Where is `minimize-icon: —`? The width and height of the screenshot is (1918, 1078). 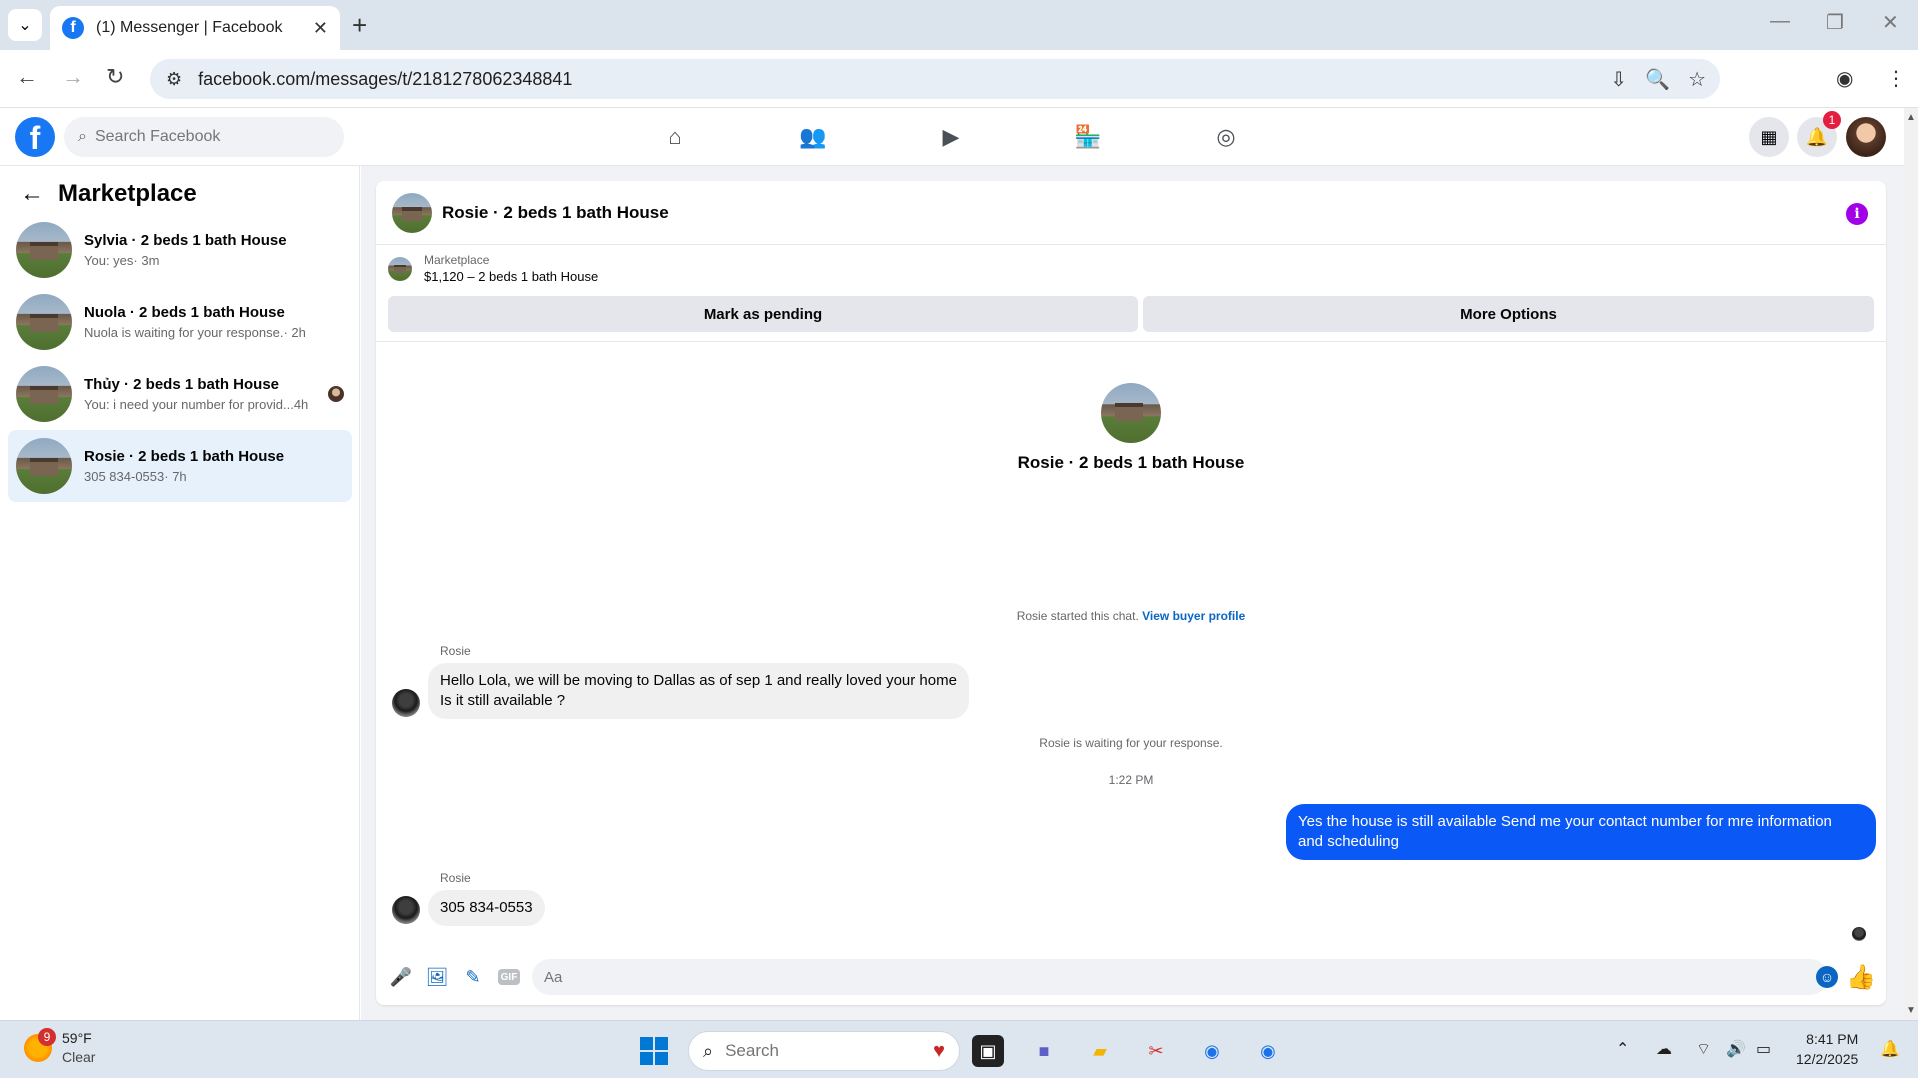
minimize-icon: — is located at coordinates (1780, 21).